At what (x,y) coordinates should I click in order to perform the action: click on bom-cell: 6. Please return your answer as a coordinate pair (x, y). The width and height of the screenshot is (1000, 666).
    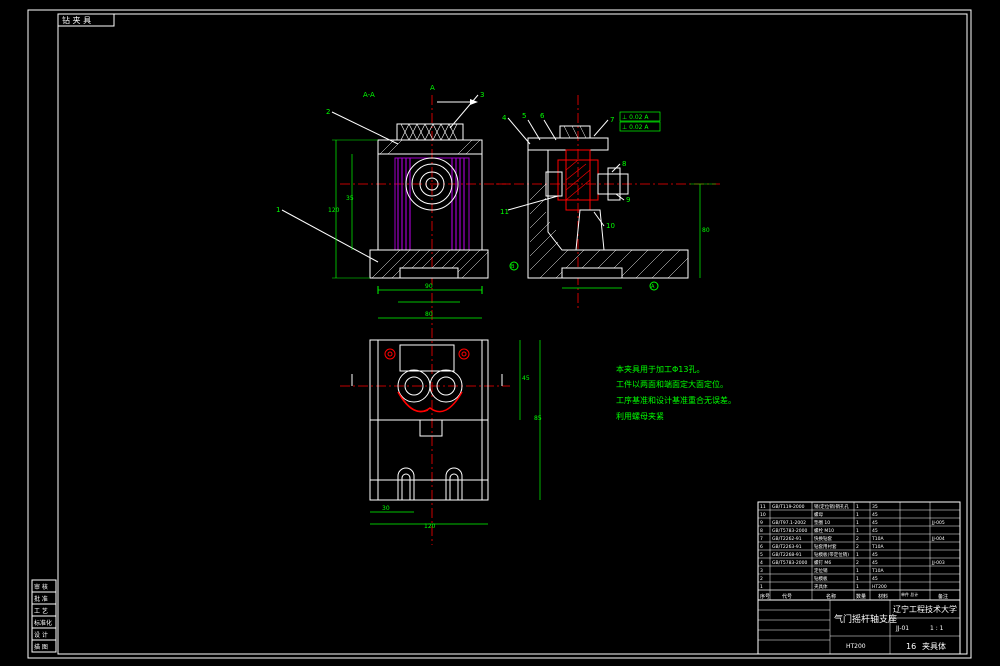
    Looking at the image, I should click on (761, 547).